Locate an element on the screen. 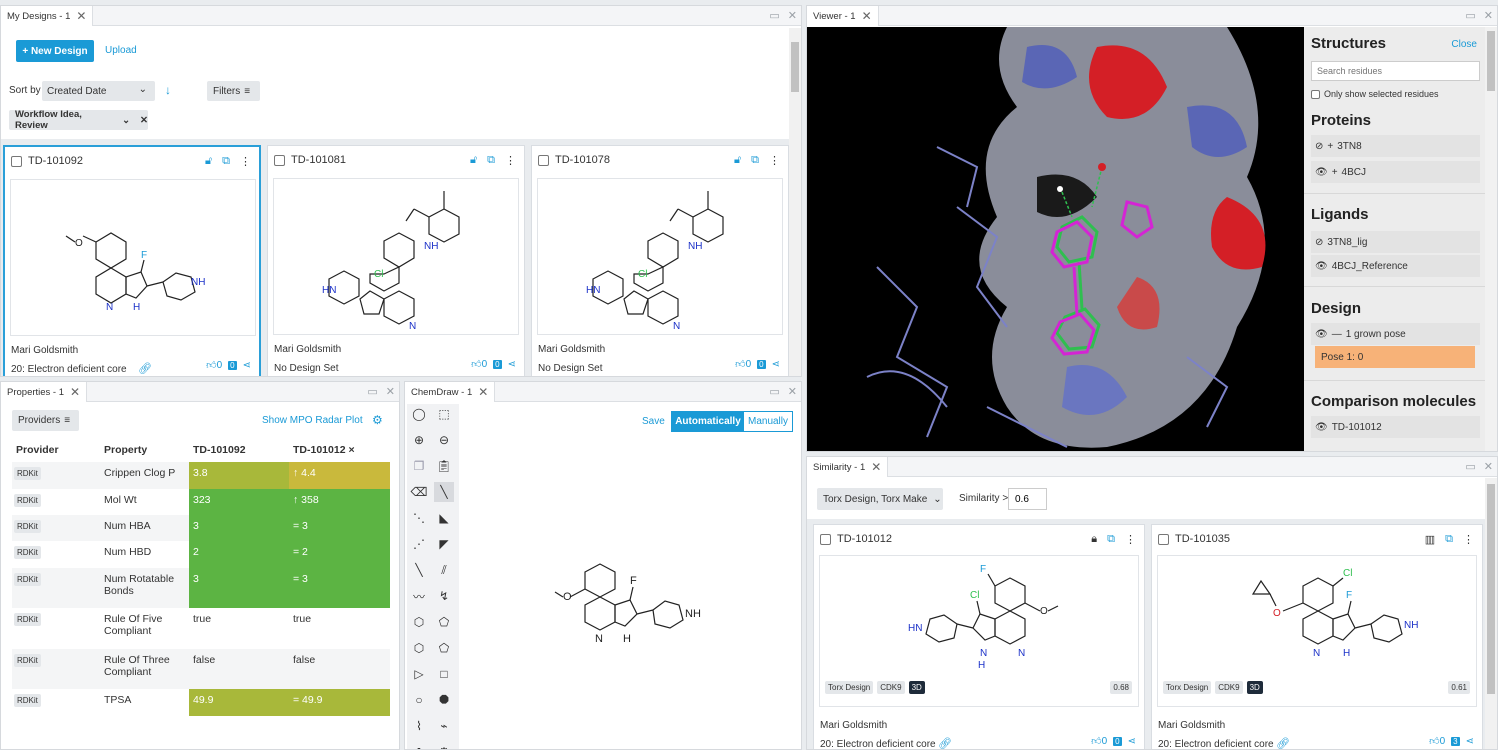  new-design-button: + New Design is located at coordinates (55, 51).